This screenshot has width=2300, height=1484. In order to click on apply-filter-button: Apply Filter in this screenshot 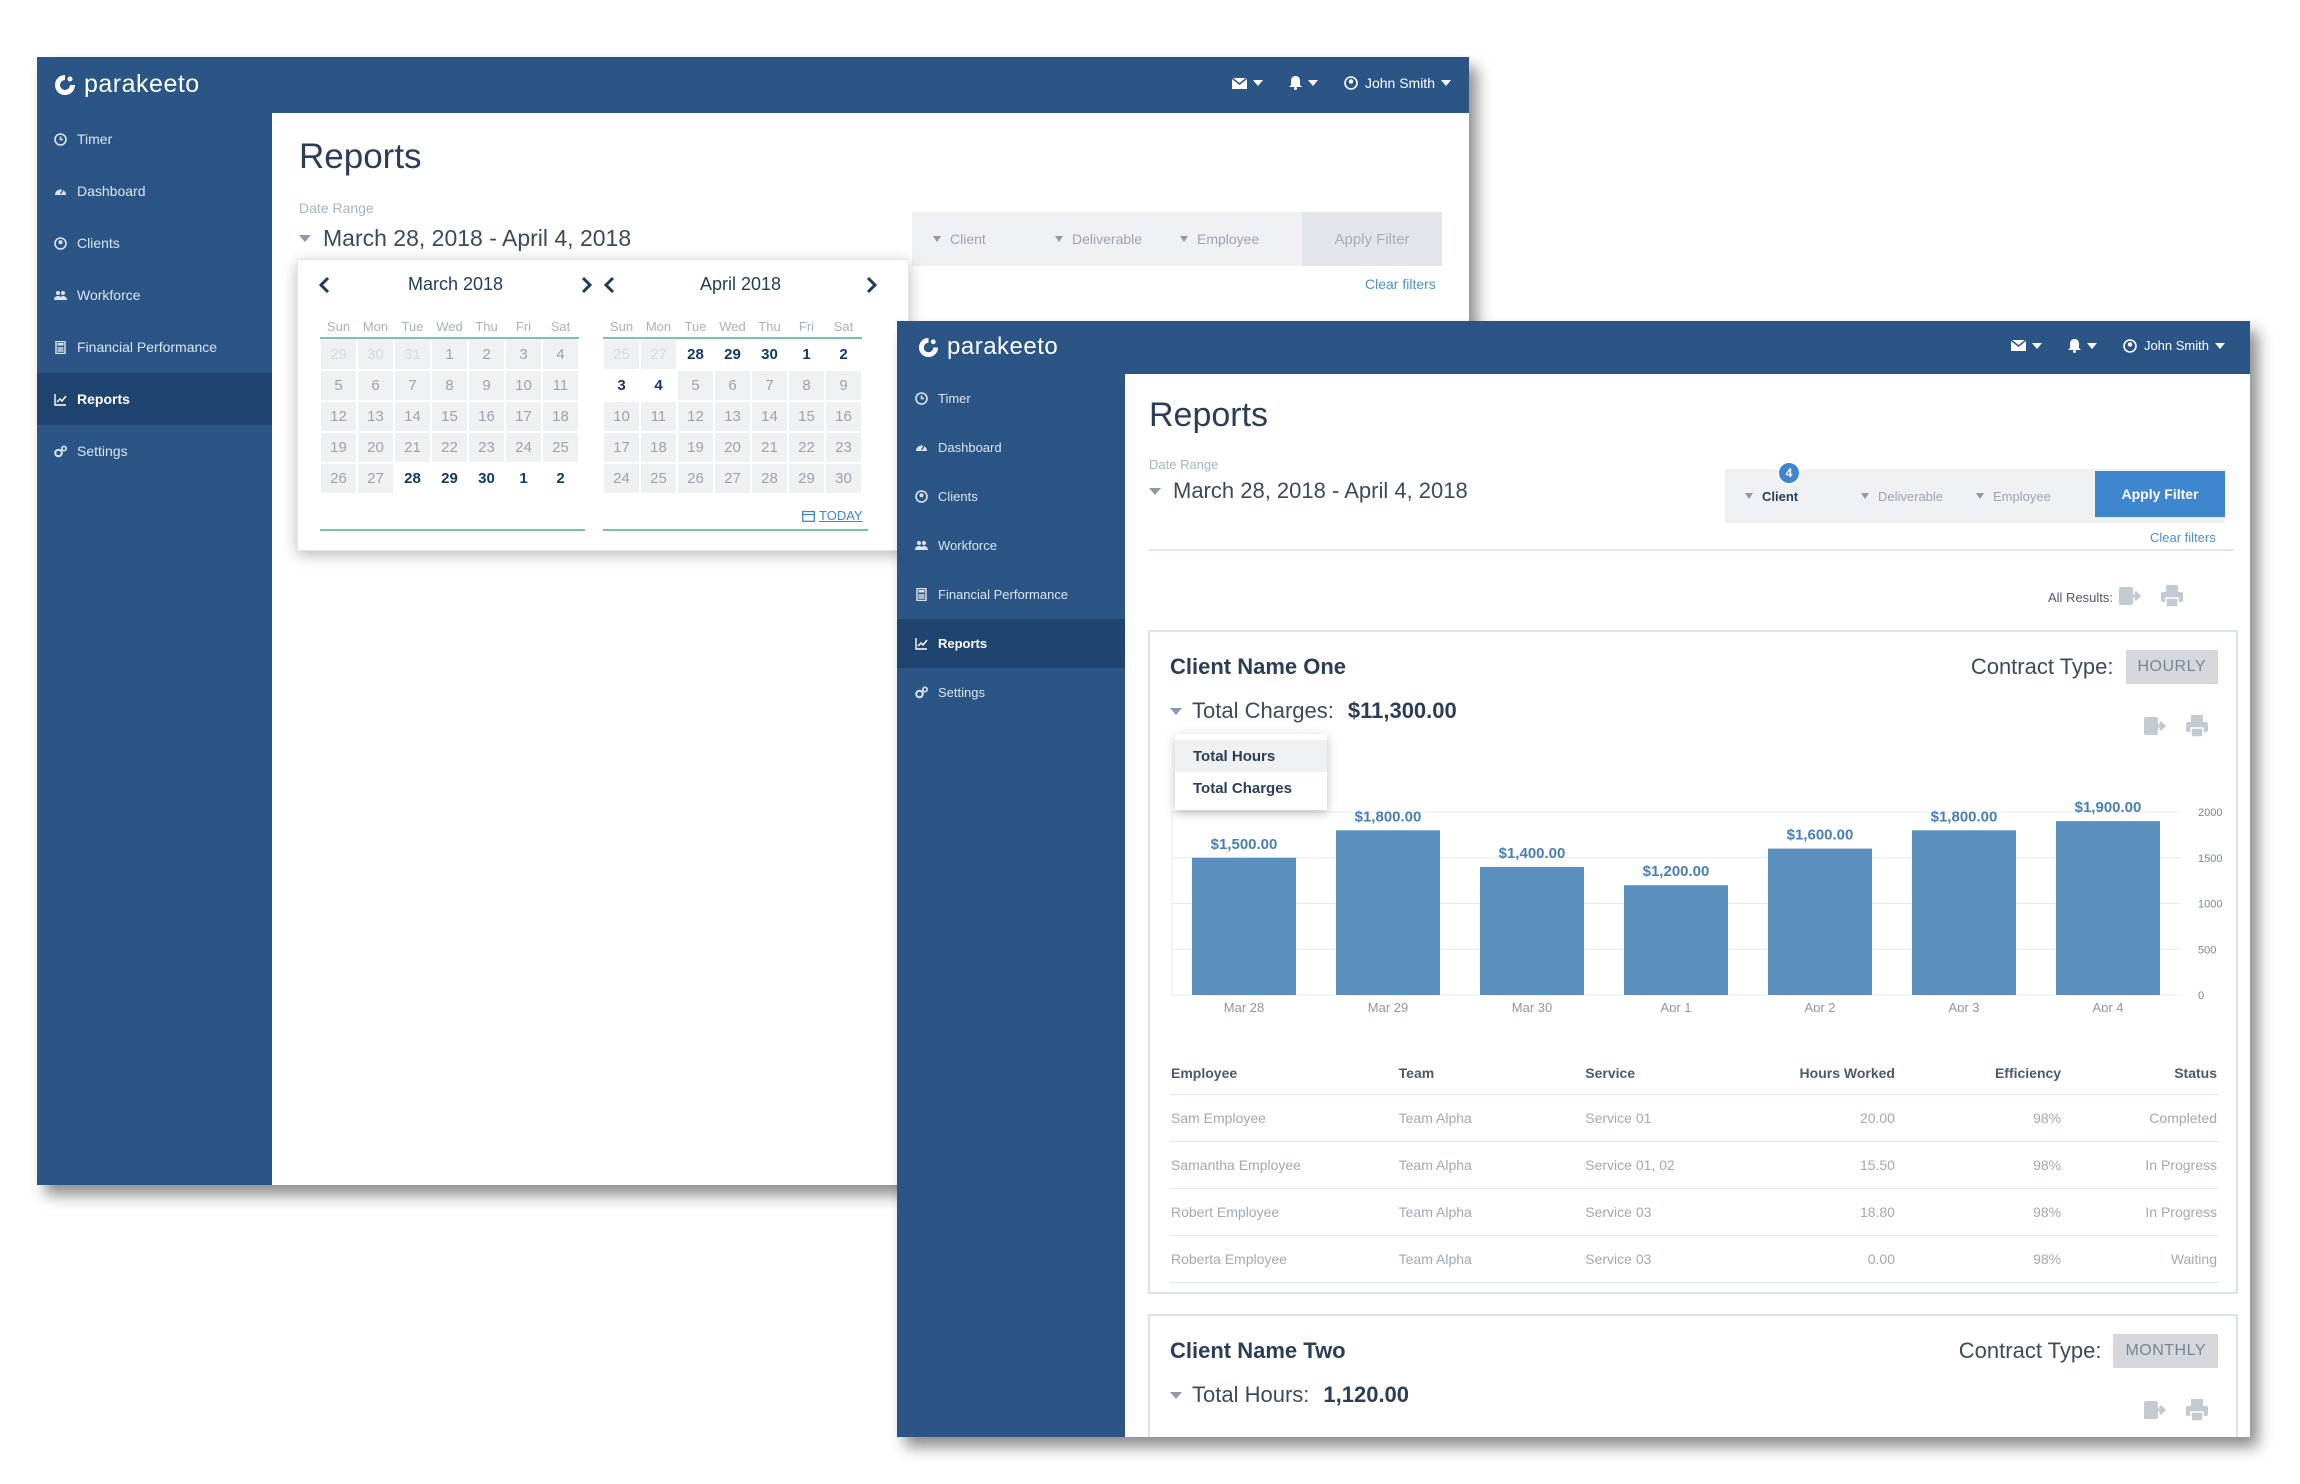, I will do `click(1372, 239)`.